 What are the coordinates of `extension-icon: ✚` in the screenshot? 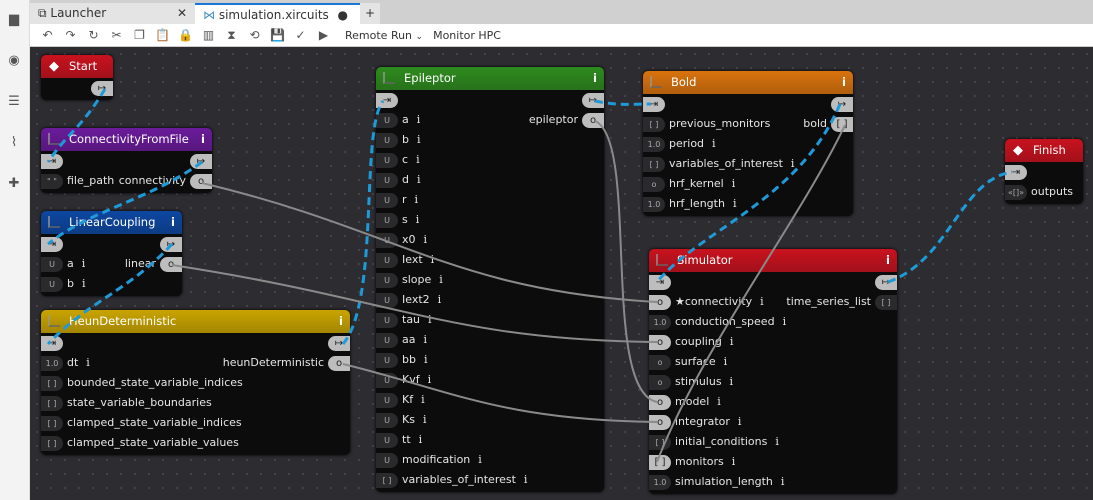 It's located at (14, 184).